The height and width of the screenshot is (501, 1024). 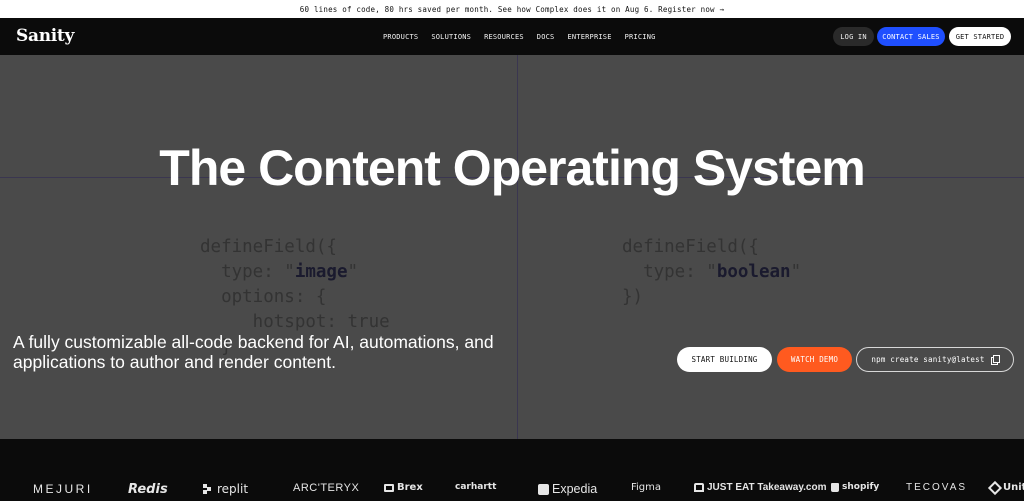 I want to click on just-eat-icon, so click(x=699, y=487).